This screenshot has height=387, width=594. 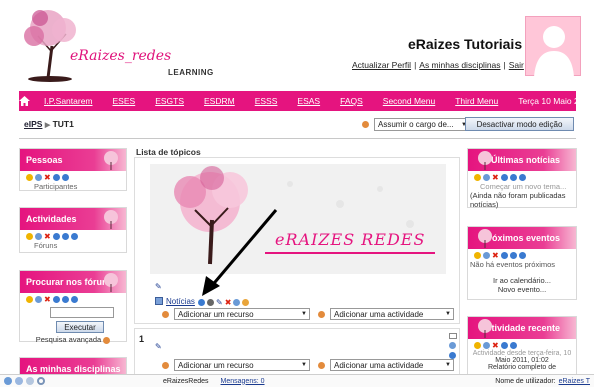 I want to click on nav-item-third-menu: Third Menu, so click(x=476, y=101).